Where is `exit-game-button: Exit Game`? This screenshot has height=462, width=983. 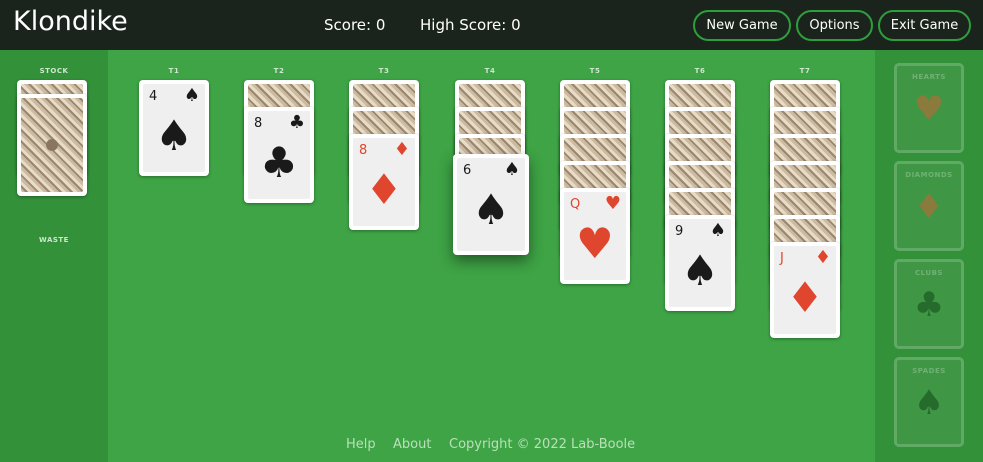
exit-game-button: Exit Game is located at coordinates (924, 25).